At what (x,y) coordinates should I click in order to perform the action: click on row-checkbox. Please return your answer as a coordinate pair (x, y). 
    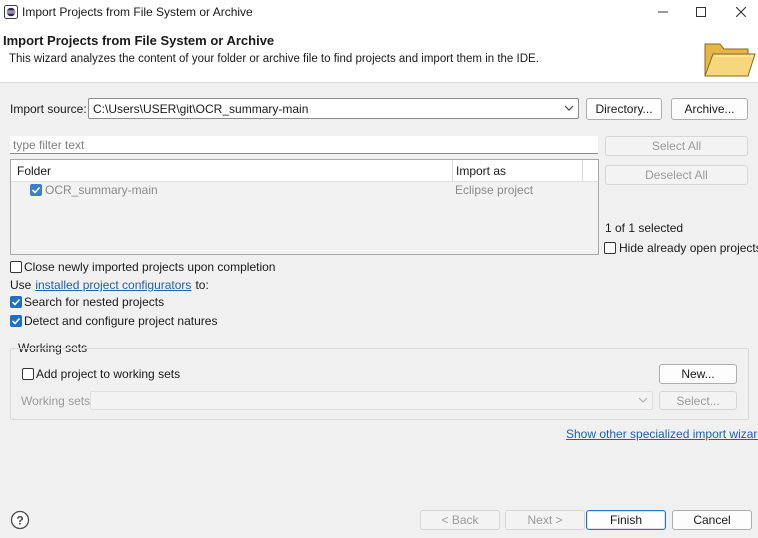
    Looking at the image, I should click on (36, 190).